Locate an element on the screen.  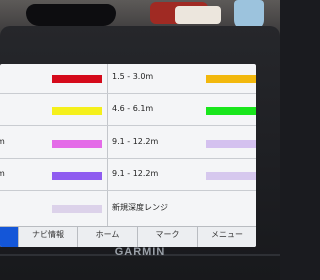
depth-range-right-label: 4.6 - 6.1m is located at coordinates (133, 108).